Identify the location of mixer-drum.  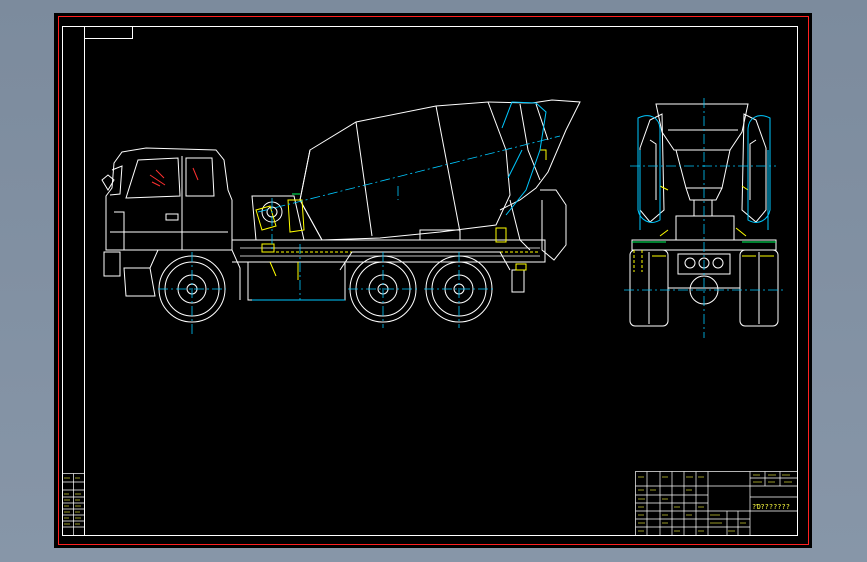
(405, 171).